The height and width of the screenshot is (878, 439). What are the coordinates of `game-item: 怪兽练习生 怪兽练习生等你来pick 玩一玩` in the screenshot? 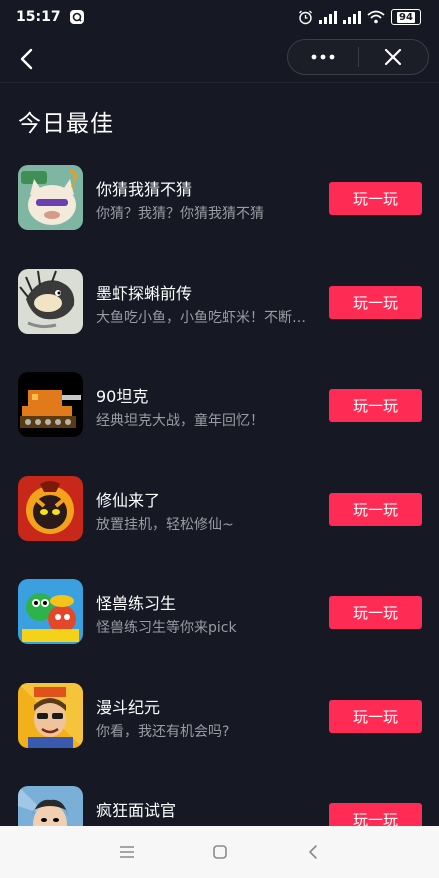 It's located at (219, 622).